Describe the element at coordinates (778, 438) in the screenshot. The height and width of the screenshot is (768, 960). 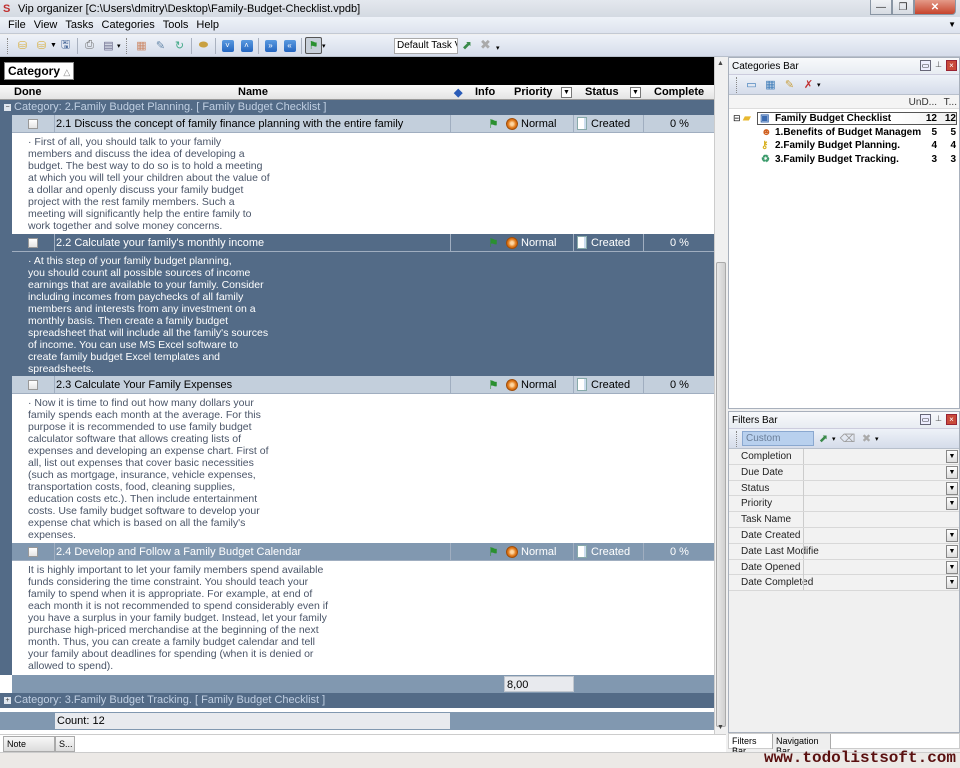
I see `filter-preset-select: Custom` at that location.